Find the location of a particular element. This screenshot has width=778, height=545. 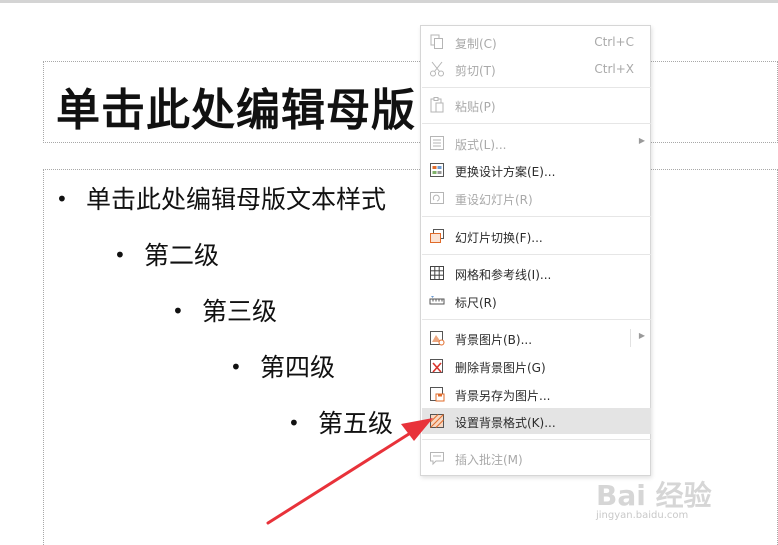

menu-item-background-image: 背景图片(B)... ▶ is located at coordinates (536, 338).